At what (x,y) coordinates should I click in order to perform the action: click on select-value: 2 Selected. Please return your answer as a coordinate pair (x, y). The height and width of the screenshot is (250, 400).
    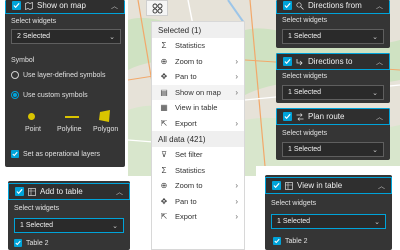
    Looking at the image, I should click on (34, 36).